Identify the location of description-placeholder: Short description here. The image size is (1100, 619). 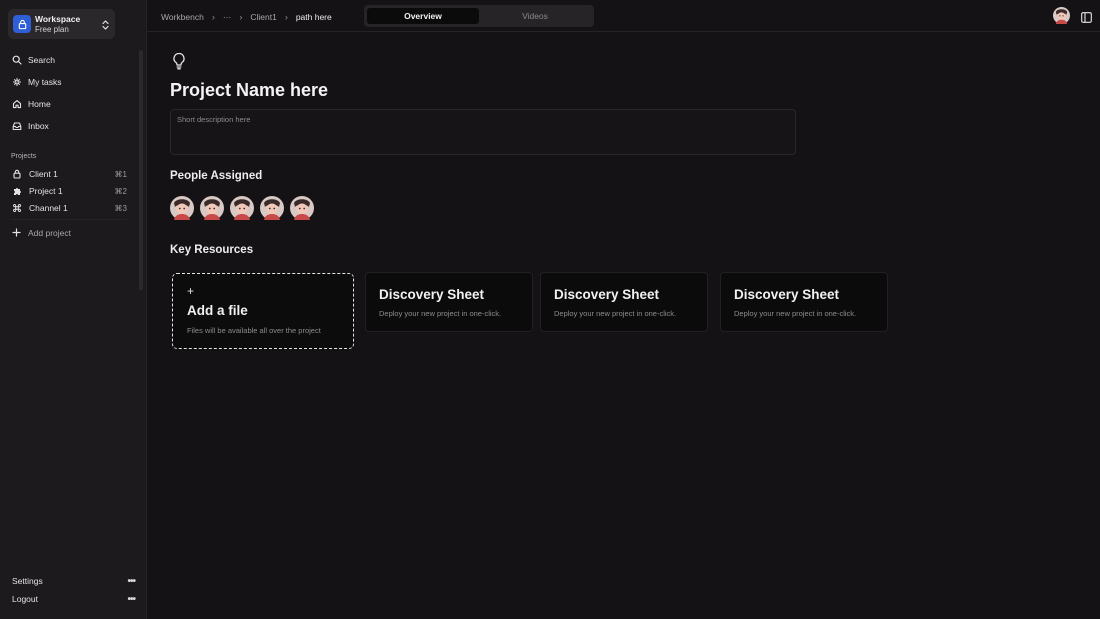
(214, 119).